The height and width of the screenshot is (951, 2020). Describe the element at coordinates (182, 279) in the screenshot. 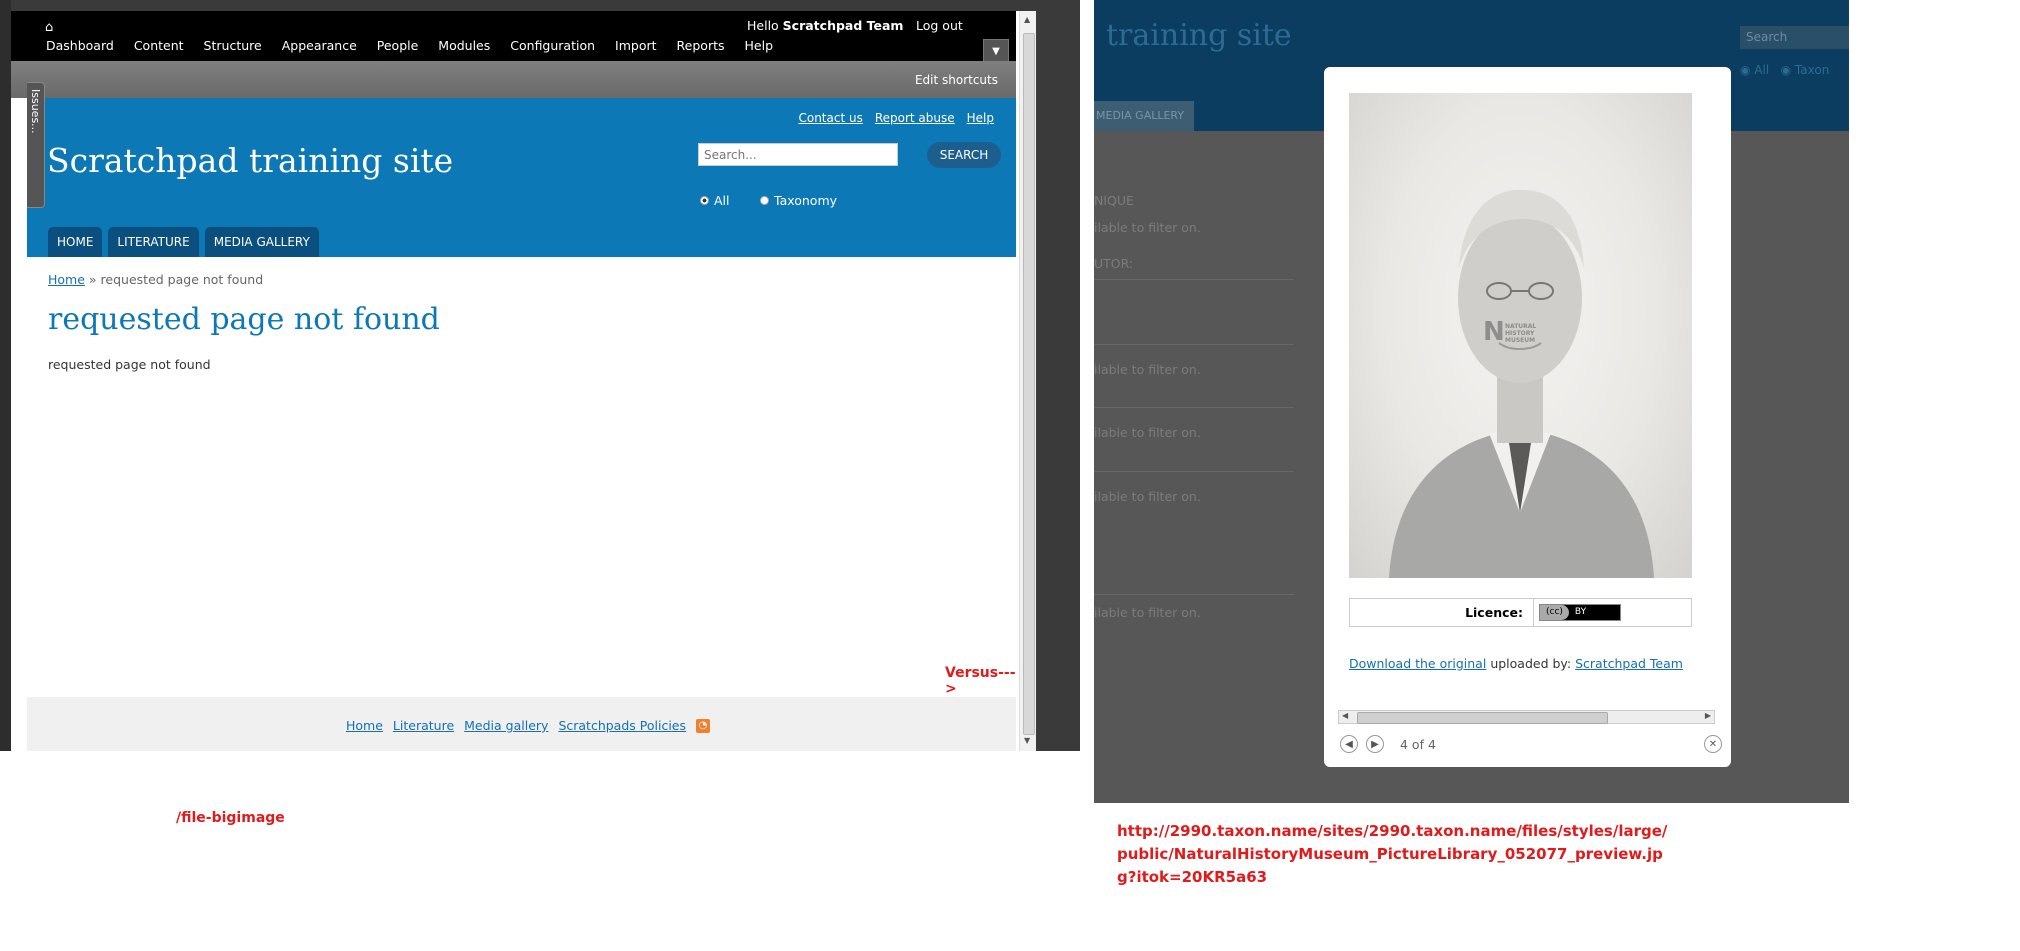

I see `breadcrumb-current: requested page not found` at that location.